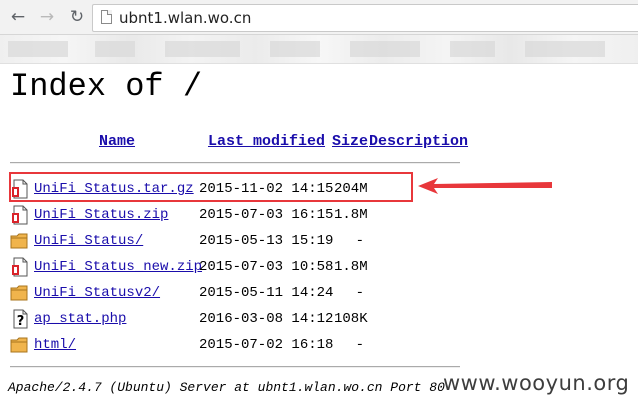  Describe the element at coordinates (101, 215) in the screenshot. I see `file-link: UniFi_Status.zip` at that location.